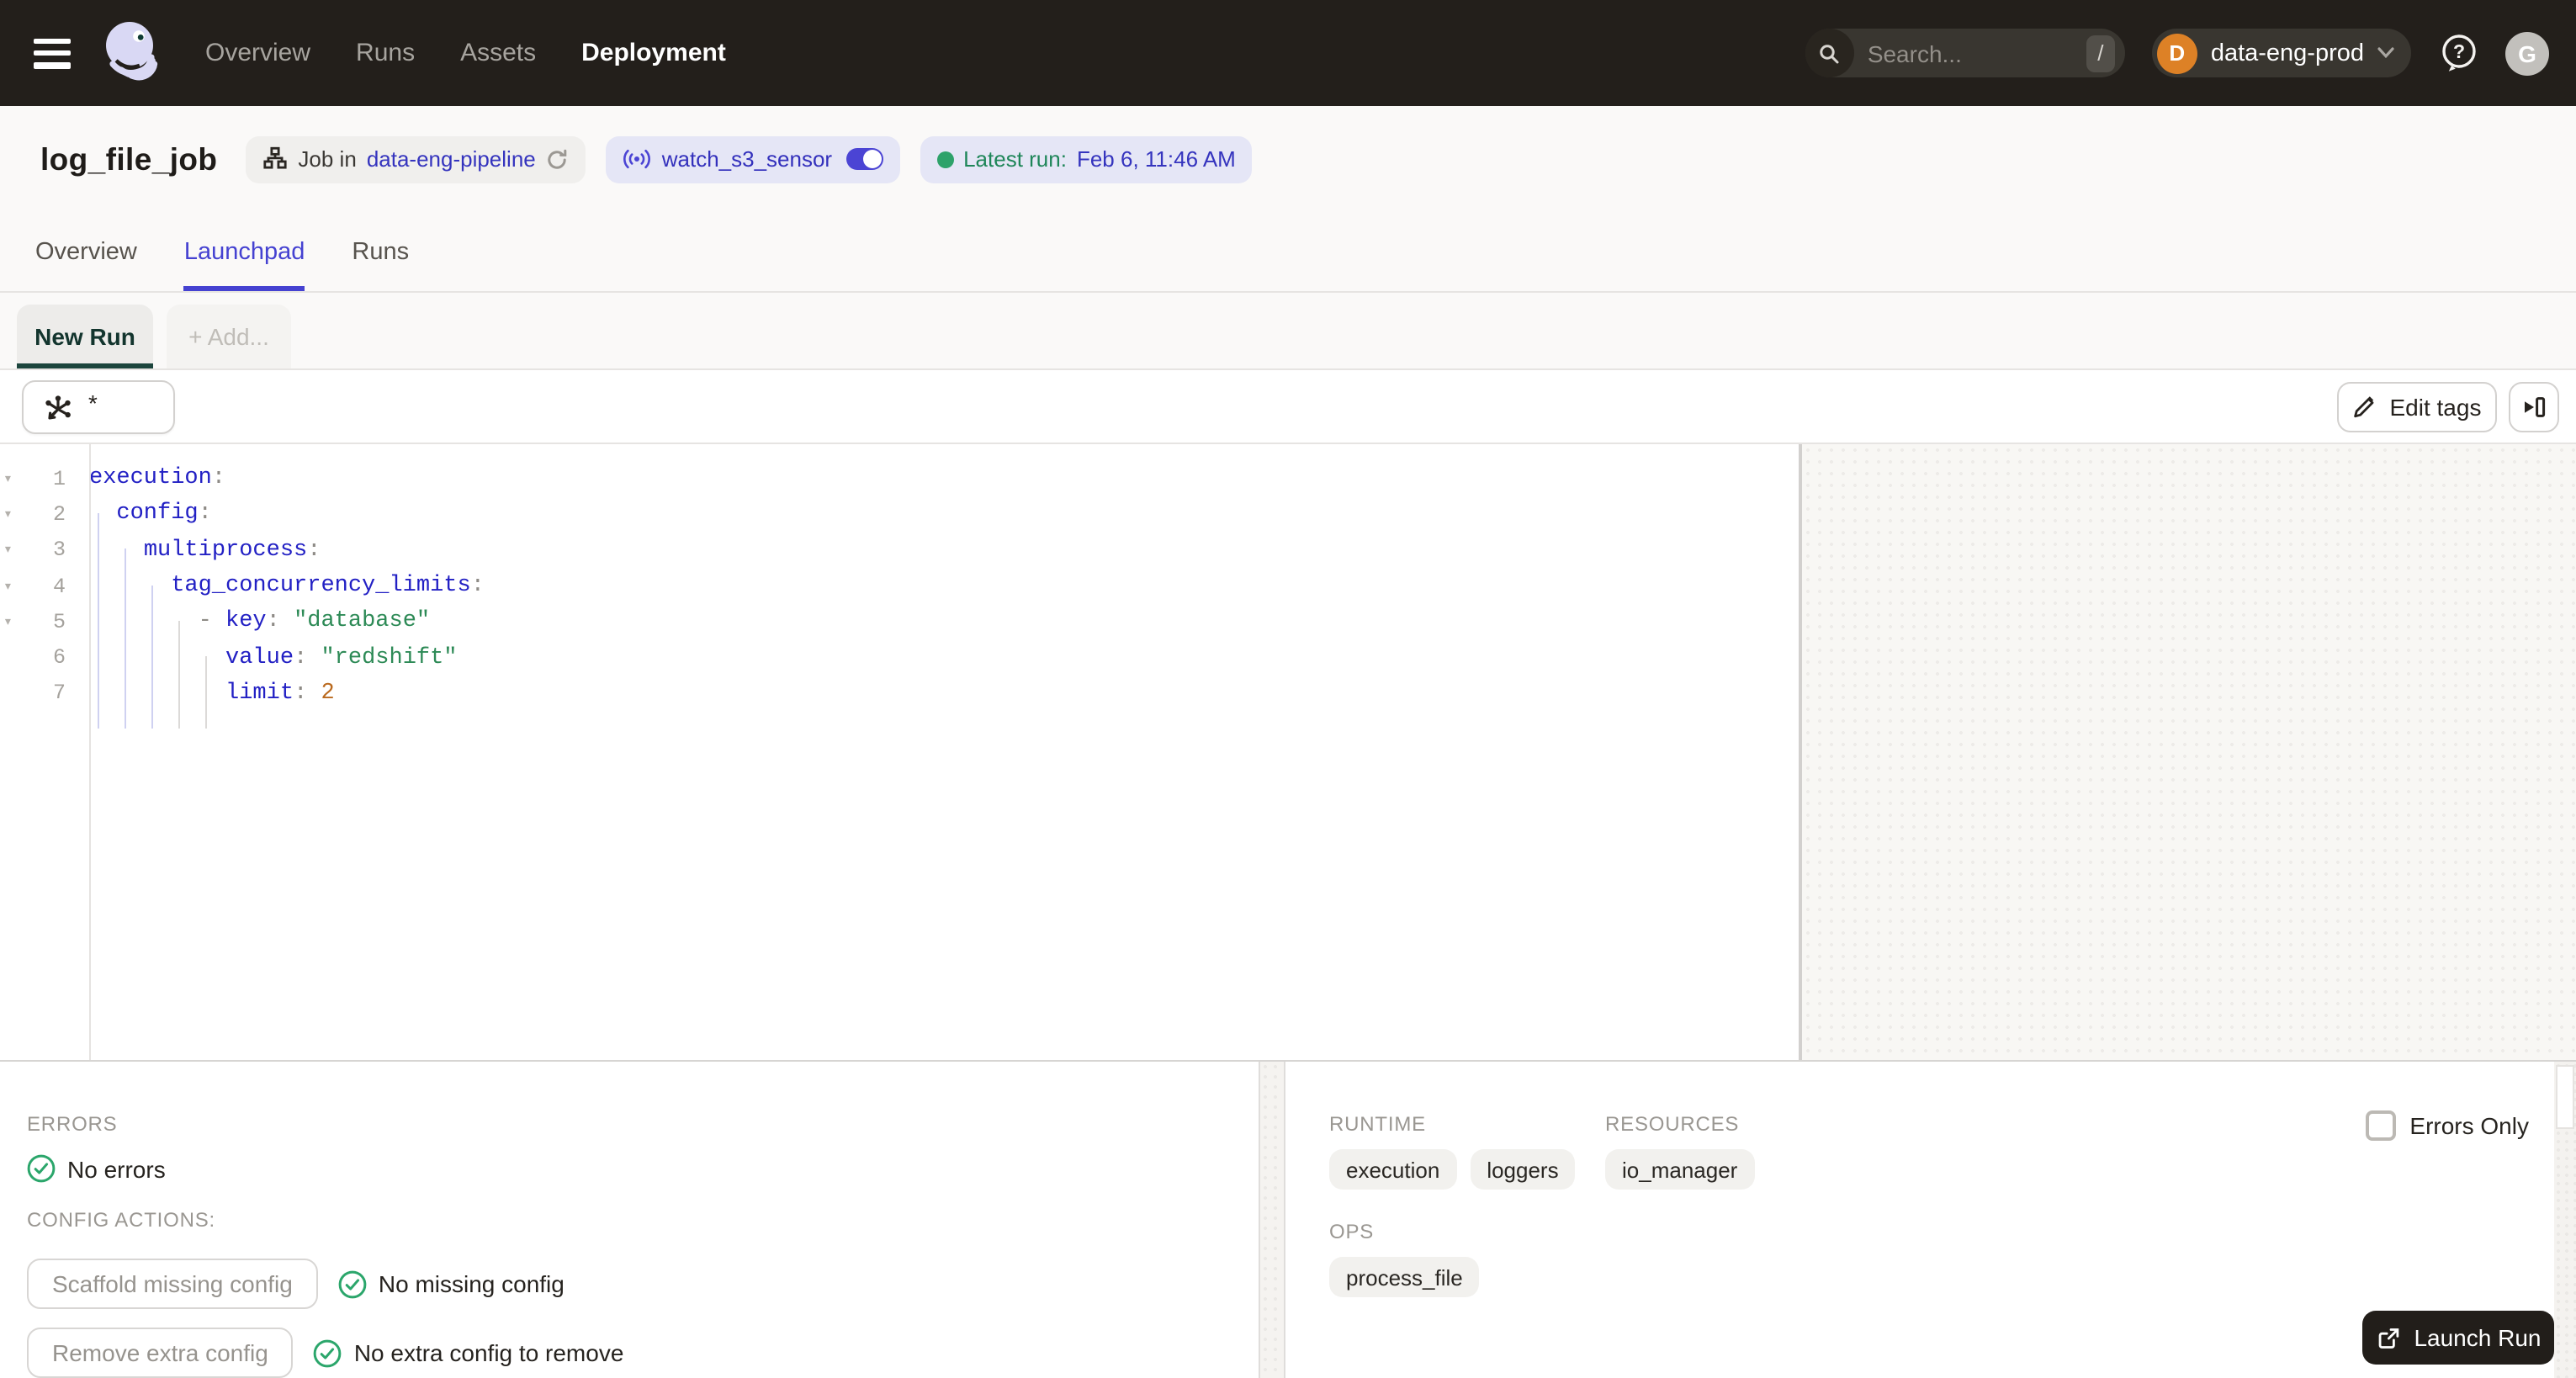 This screenshot has height=1378, width=2576. I want to click on sensor-toggle, so click(864, 159).